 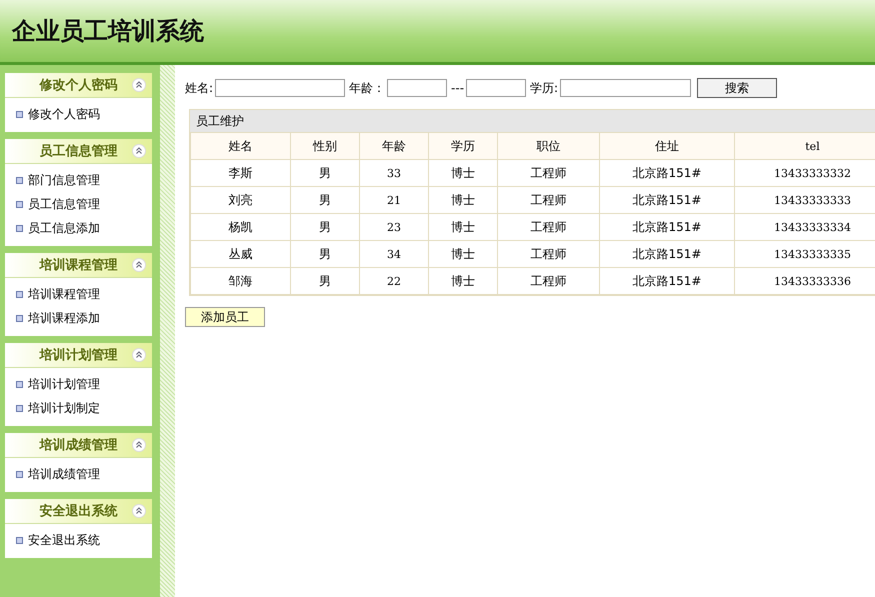 I want to click on table-cell: 邹海, so click(x=240, y=281).